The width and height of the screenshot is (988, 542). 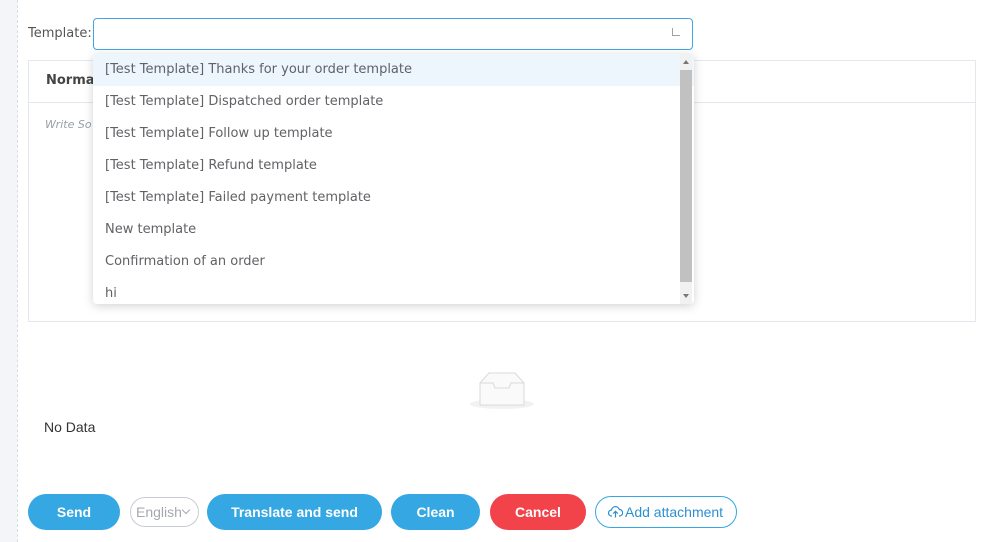 I want to click on template-label: Template:, so click(x=60, y=33).